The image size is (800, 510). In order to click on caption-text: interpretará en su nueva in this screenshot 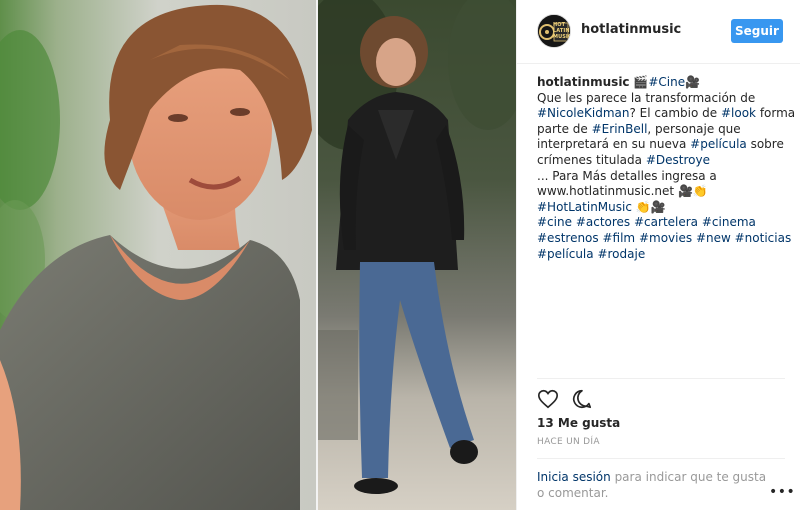, I will do `click(614, 144)`.